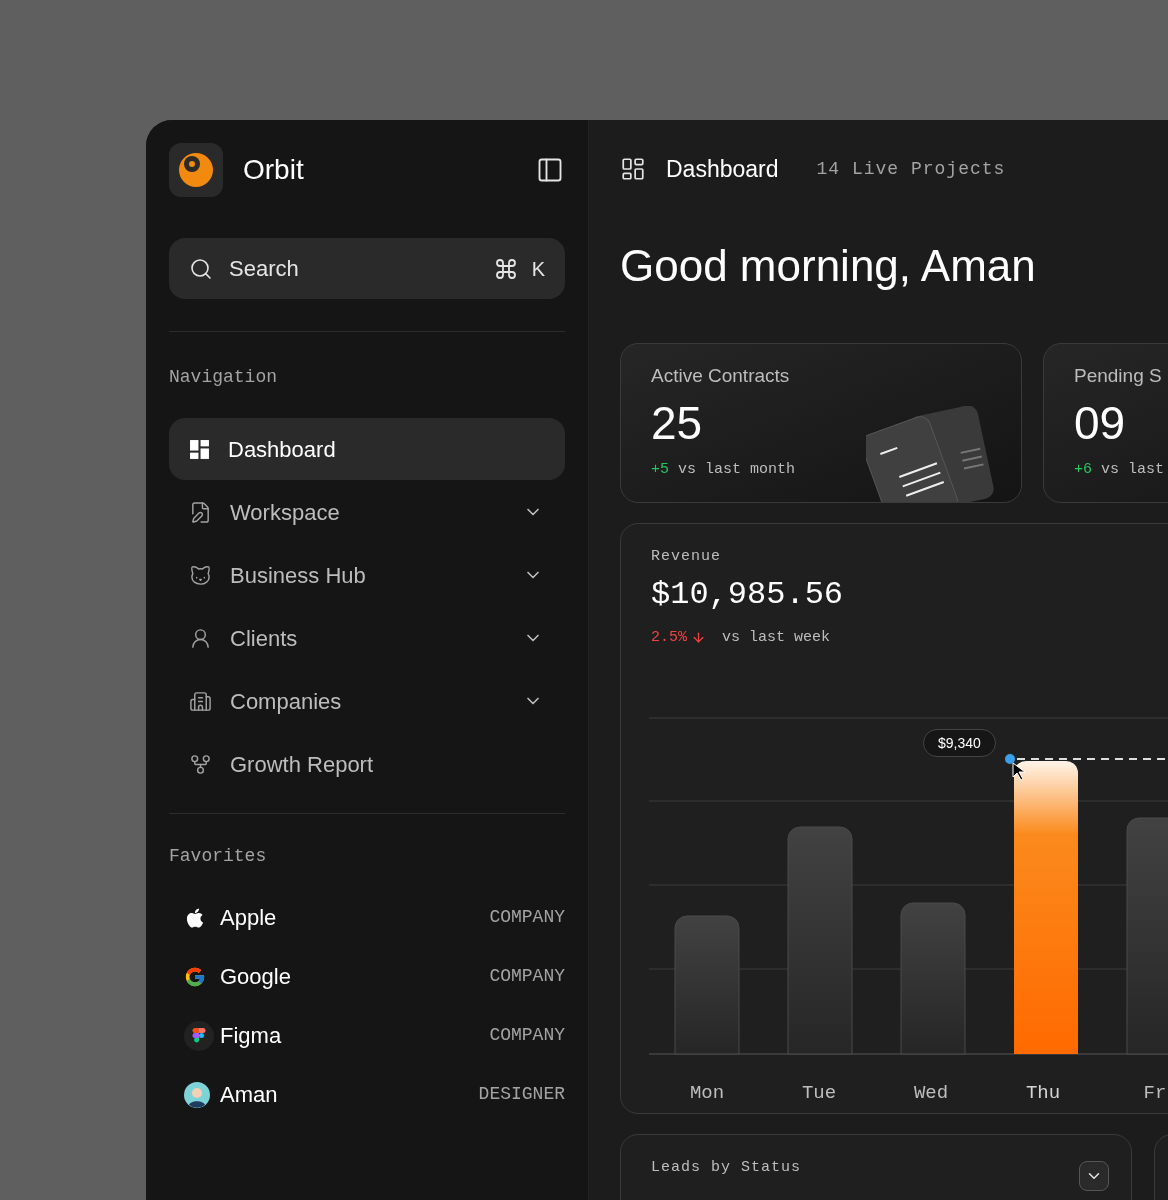 The width and height of the screenshot is (1168, 1200). I want to click on cat-icon, so click(200, 575).